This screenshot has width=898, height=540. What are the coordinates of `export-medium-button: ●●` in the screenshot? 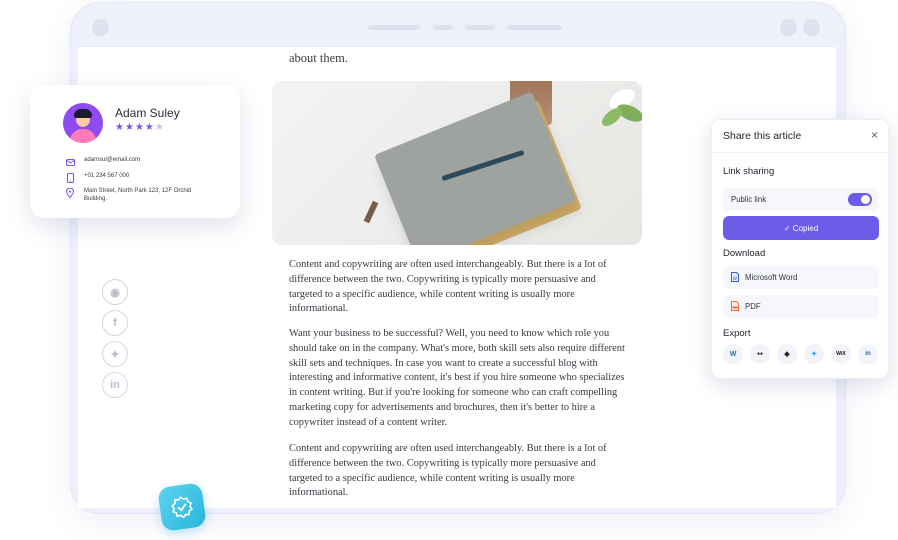 It's located at (760, 354).